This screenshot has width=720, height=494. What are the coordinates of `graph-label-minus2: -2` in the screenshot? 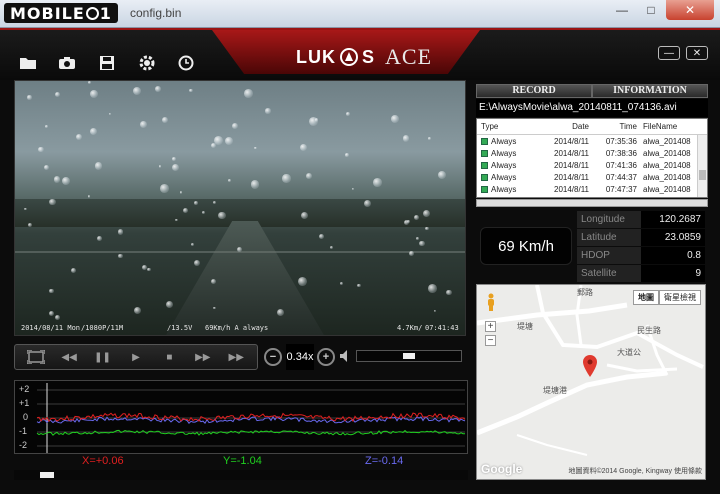 It's located at (23, 445).